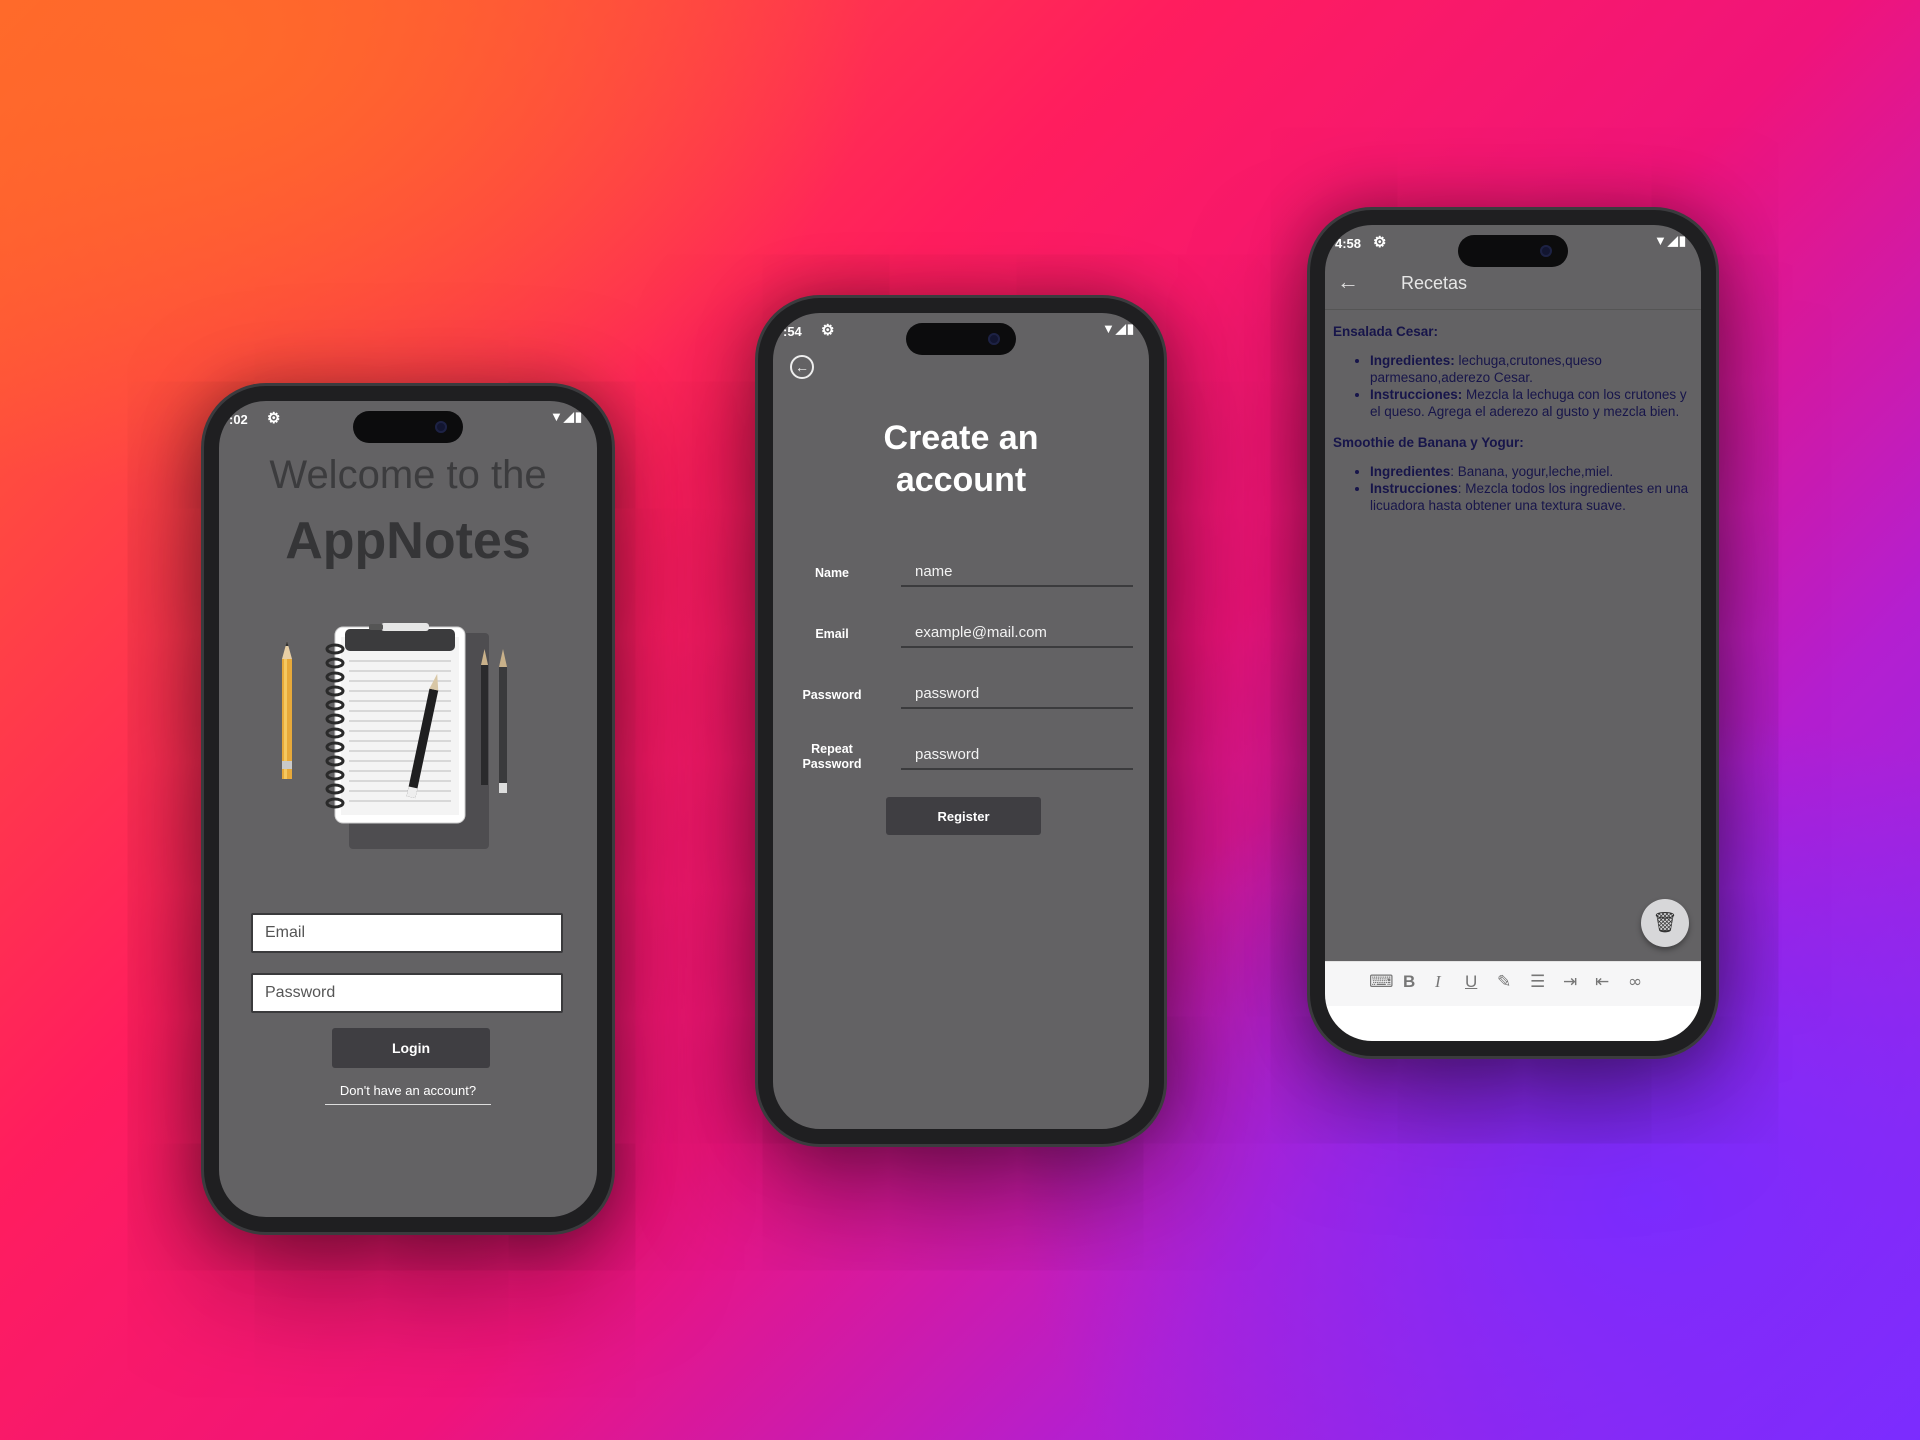 The image size is (1920, 1440). I want to click on instructions-label: Instrucciones:, so click(1416, 394).